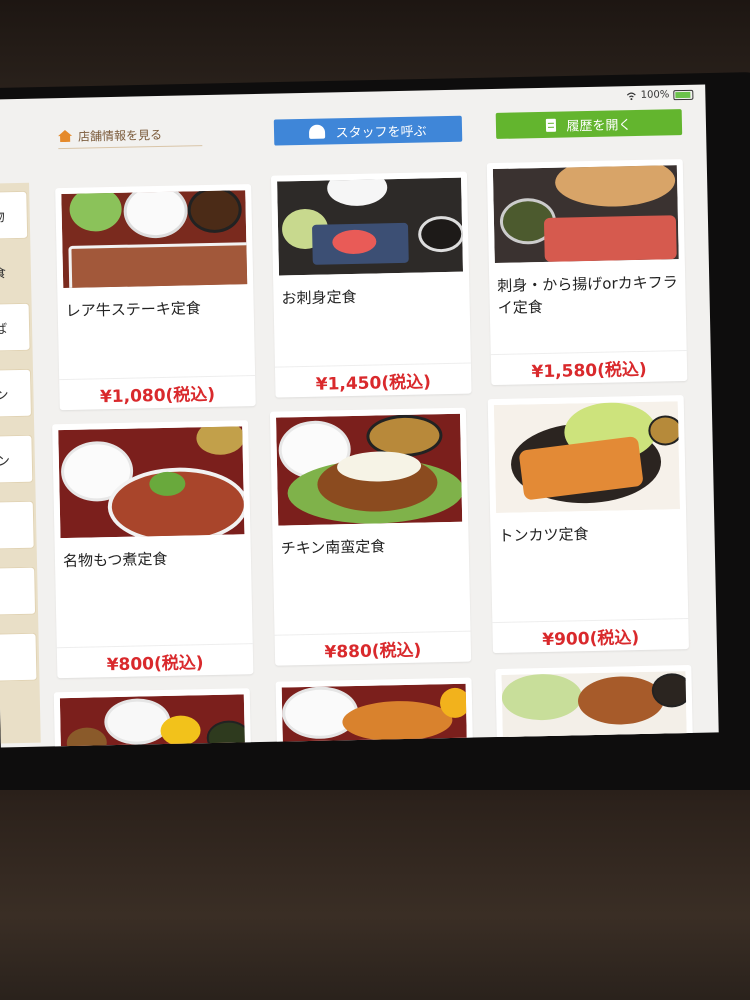 This screenshot has height=1000, width=750. I want to click on menu-item-name: レア牛ステーキ定食, so click(133, 309).